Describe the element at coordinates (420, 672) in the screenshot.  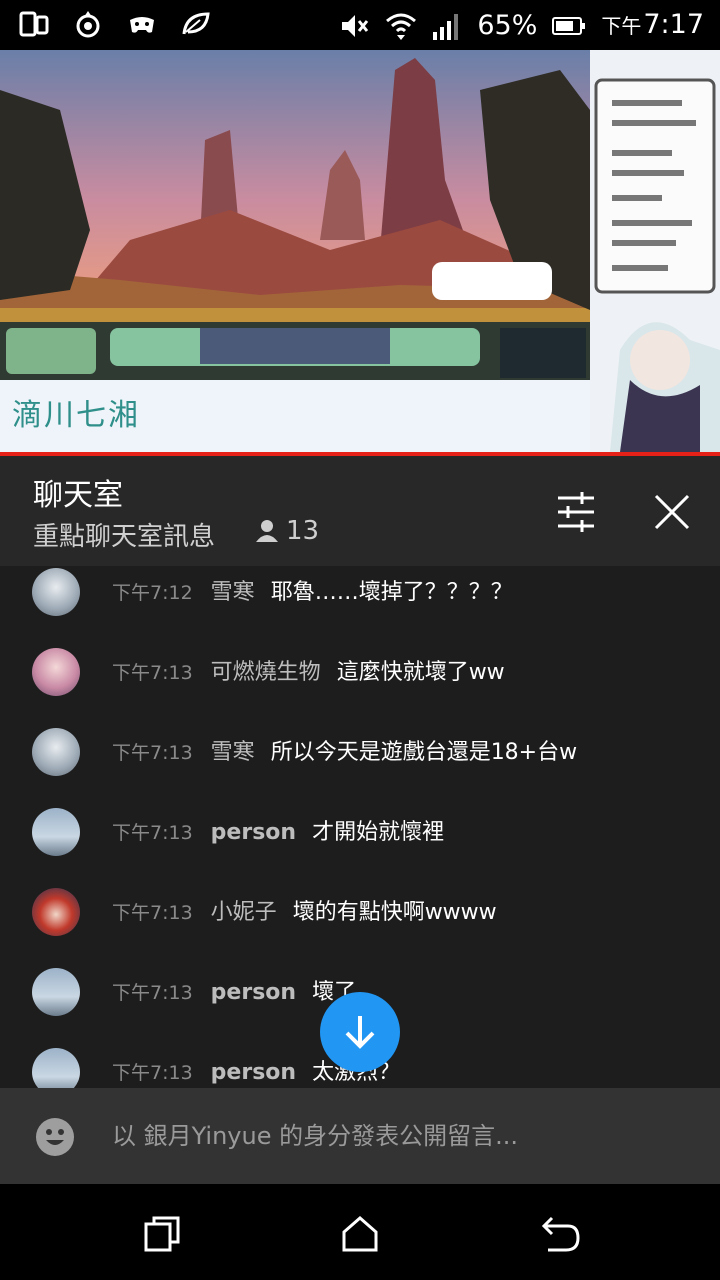
I see `message-text: 這麼快就壞了ww` at that location.